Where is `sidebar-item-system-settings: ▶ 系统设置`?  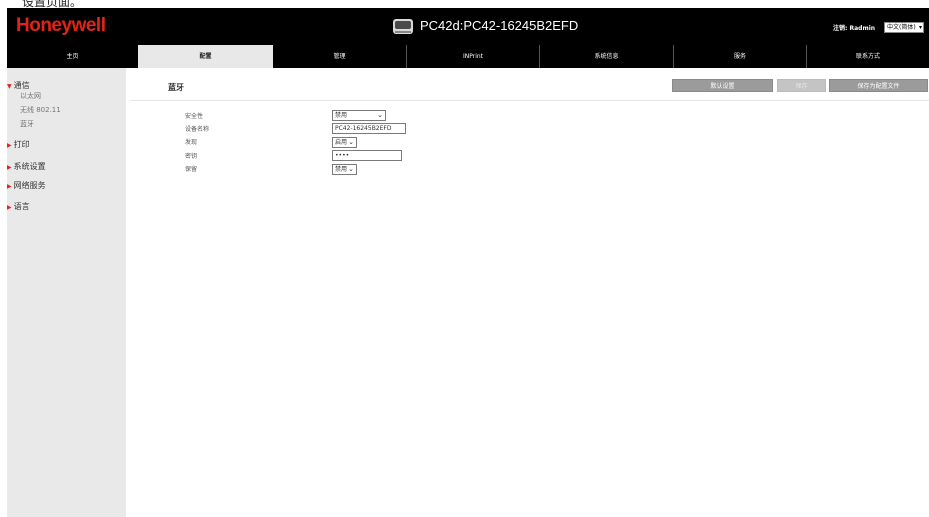
sidebar-item-system-settings: ▶ 系统设置 is located at coordinates (26, 166).